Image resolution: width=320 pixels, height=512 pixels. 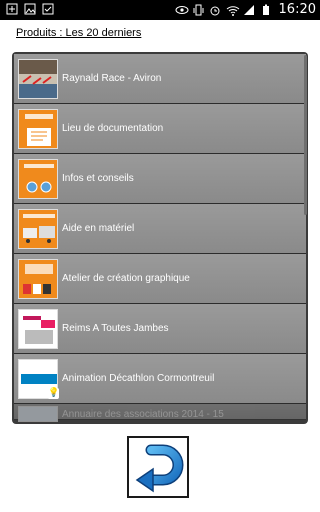 What do you see at coordinates (112, 78) in the screenshot?
I see `list-item-label: Raynald Race - Aviron` at bounding box center [112, 78].